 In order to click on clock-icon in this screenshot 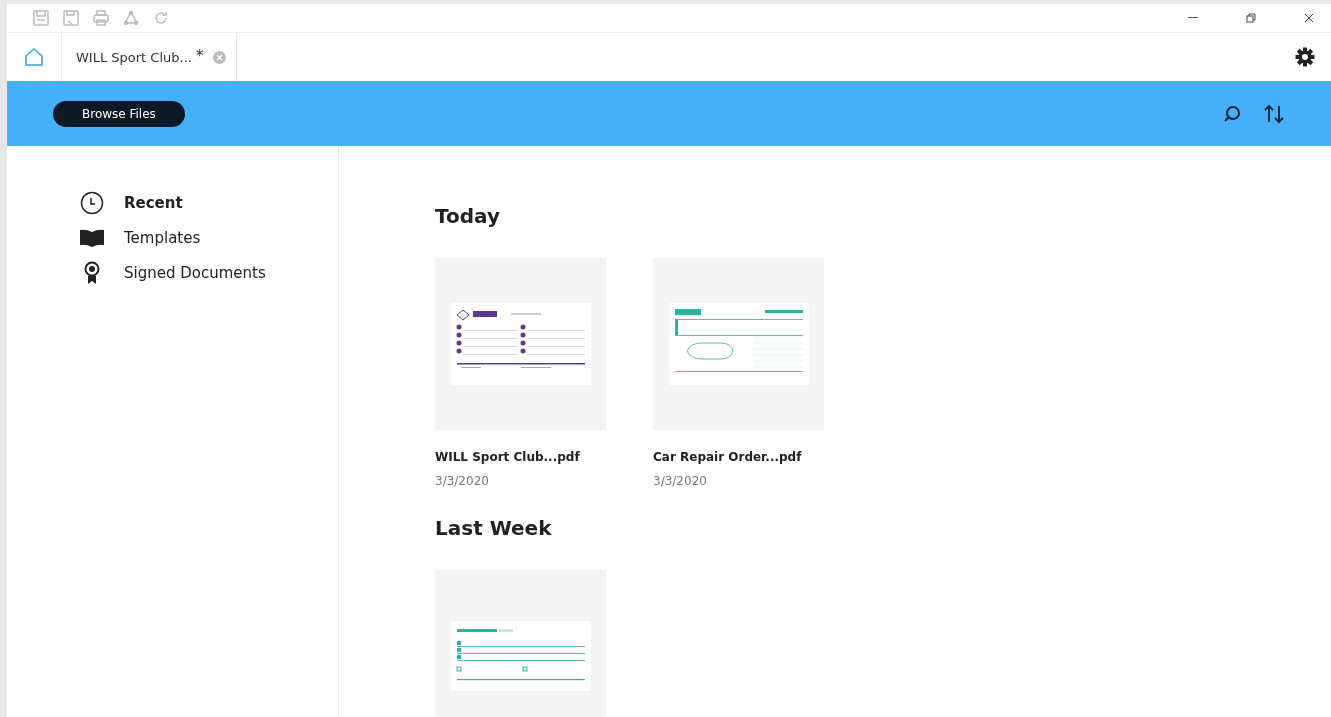, I will do `click(92, 203)`.